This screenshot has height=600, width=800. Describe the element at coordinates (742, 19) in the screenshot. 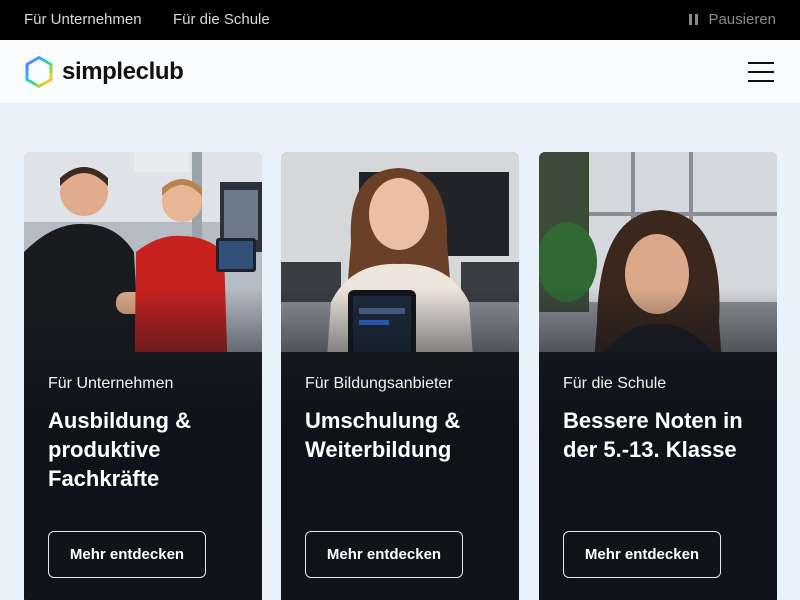

I see `pause-label: Pausieren` at that location.